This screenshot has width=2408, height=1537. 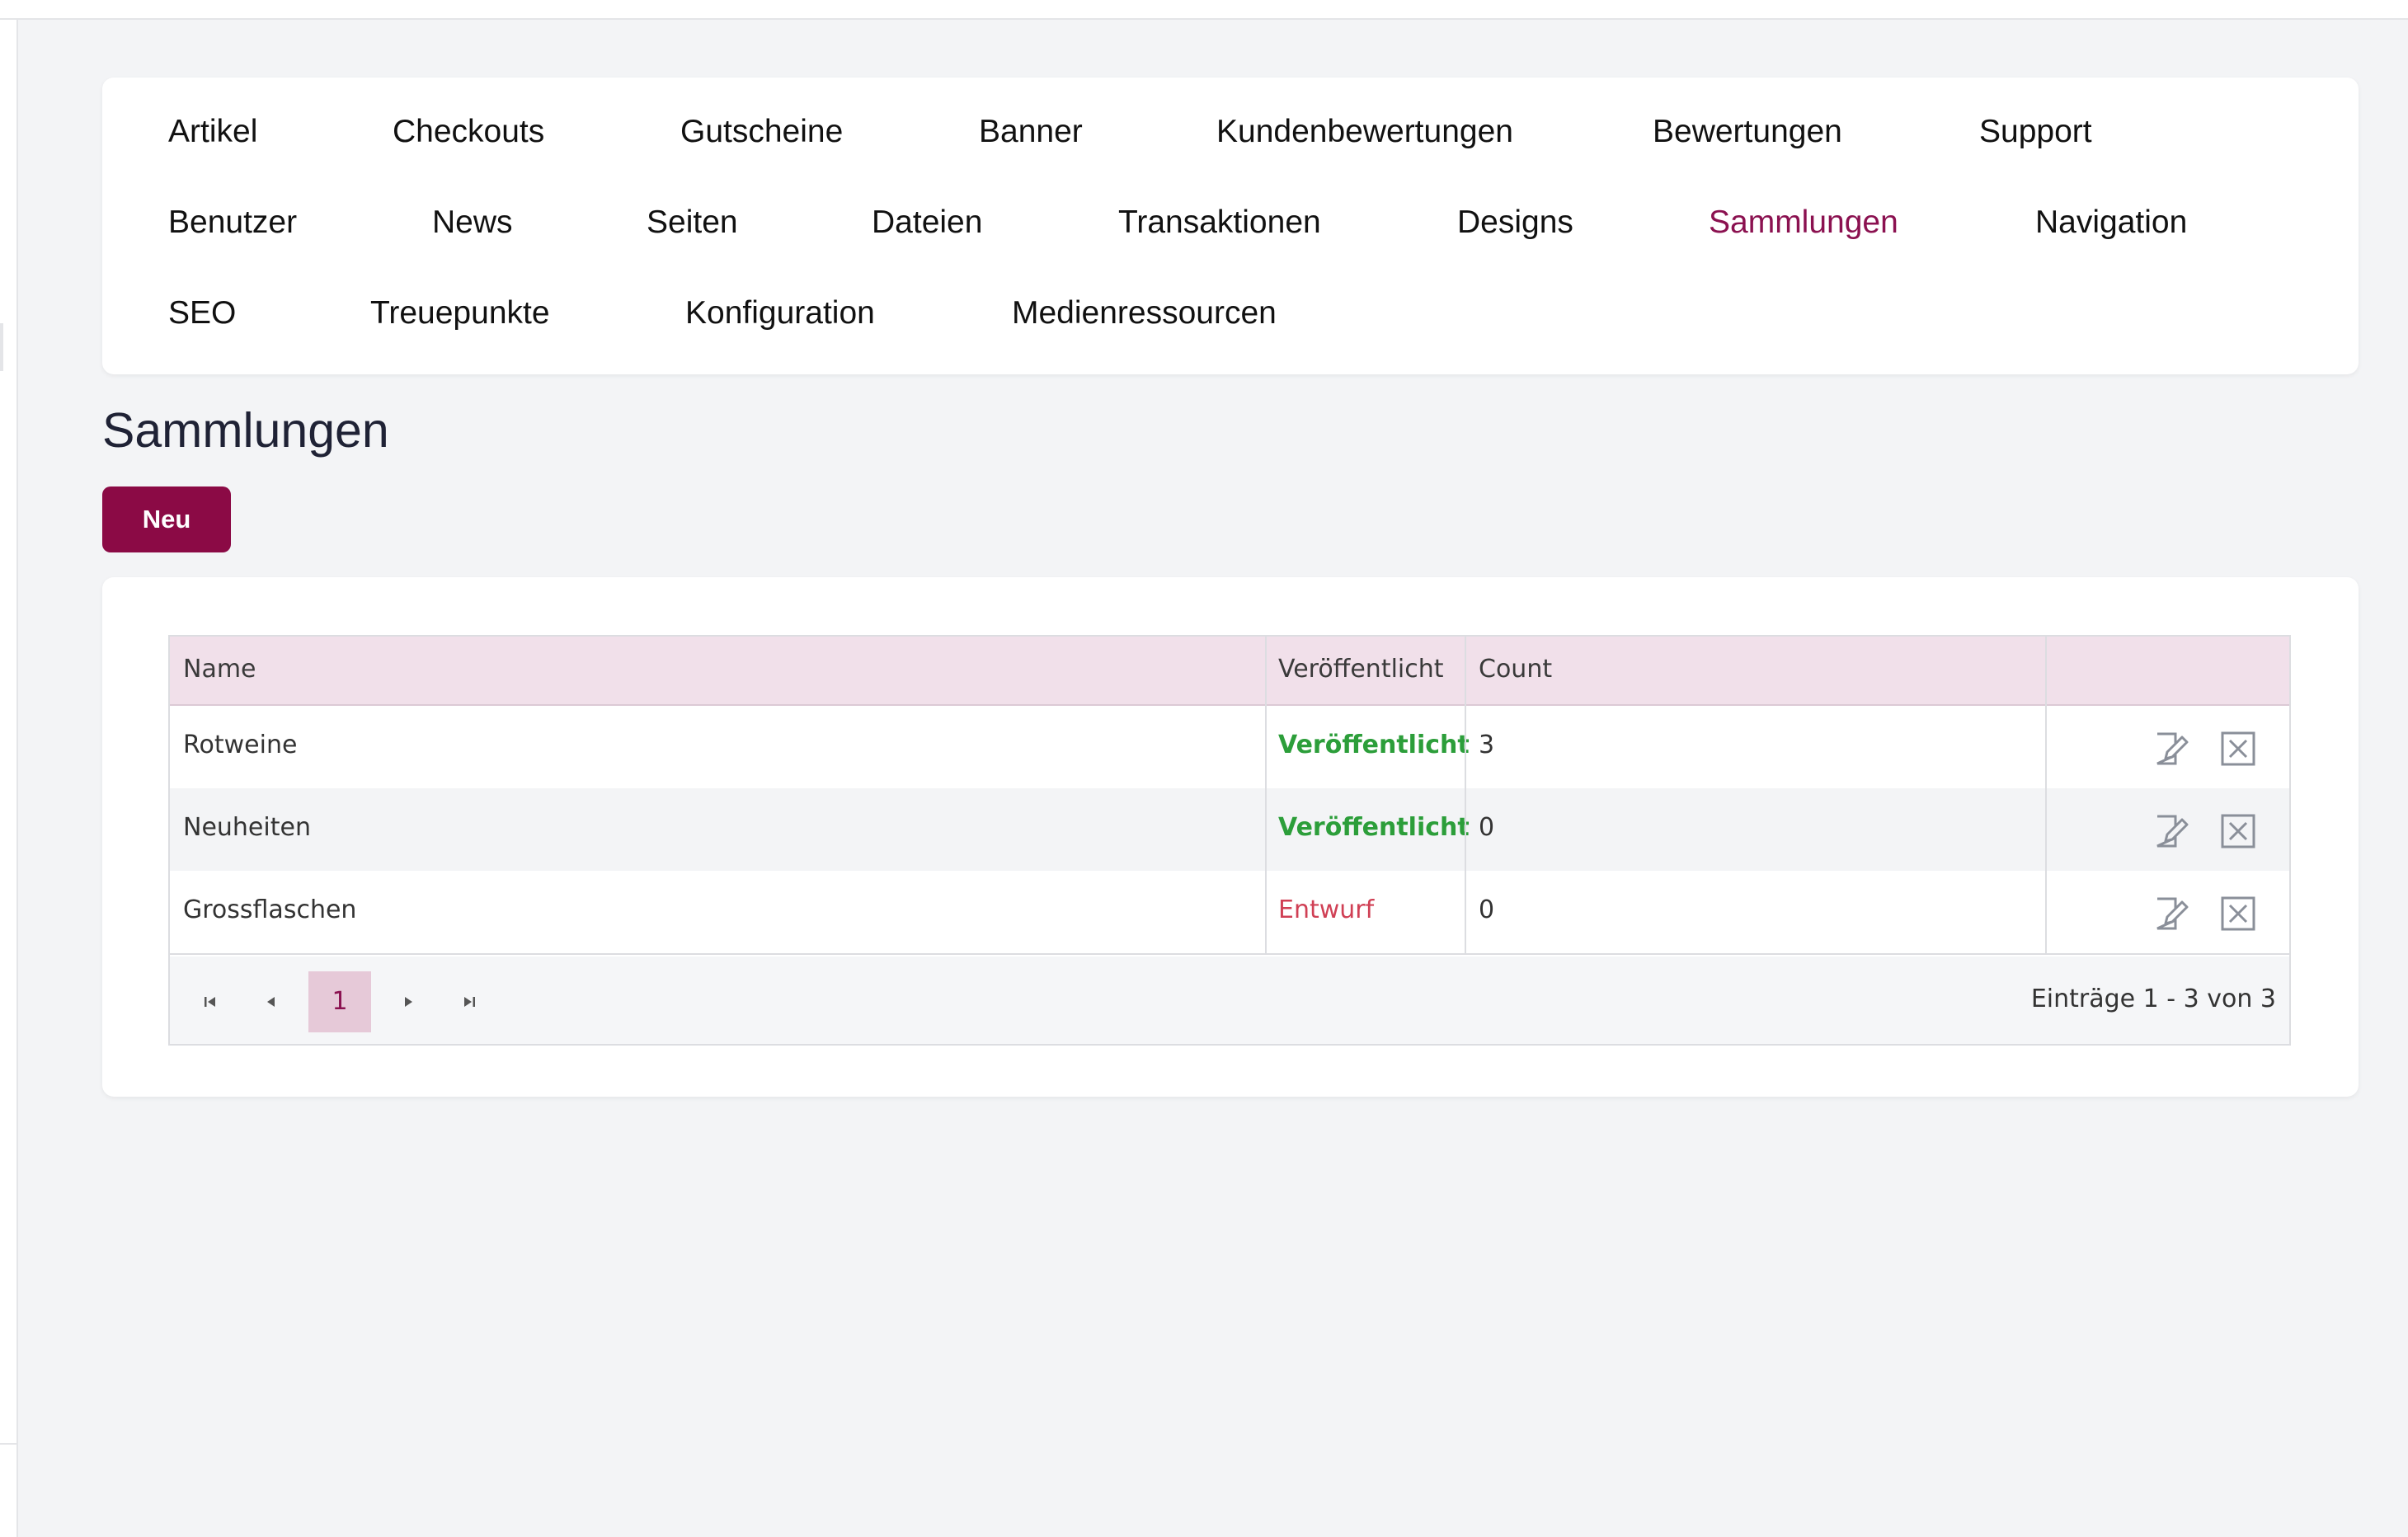 I want to click on nav-item-support: Support, so click(x=2036, y=132).